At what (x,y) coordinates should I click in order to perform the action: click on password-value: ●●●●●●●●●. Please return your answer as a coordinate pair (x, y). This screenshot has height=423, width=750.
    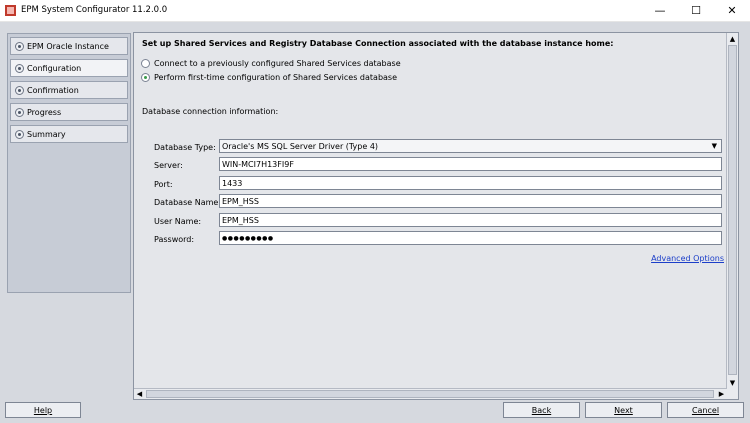
    Looking at the image, I should click on (248, 238).